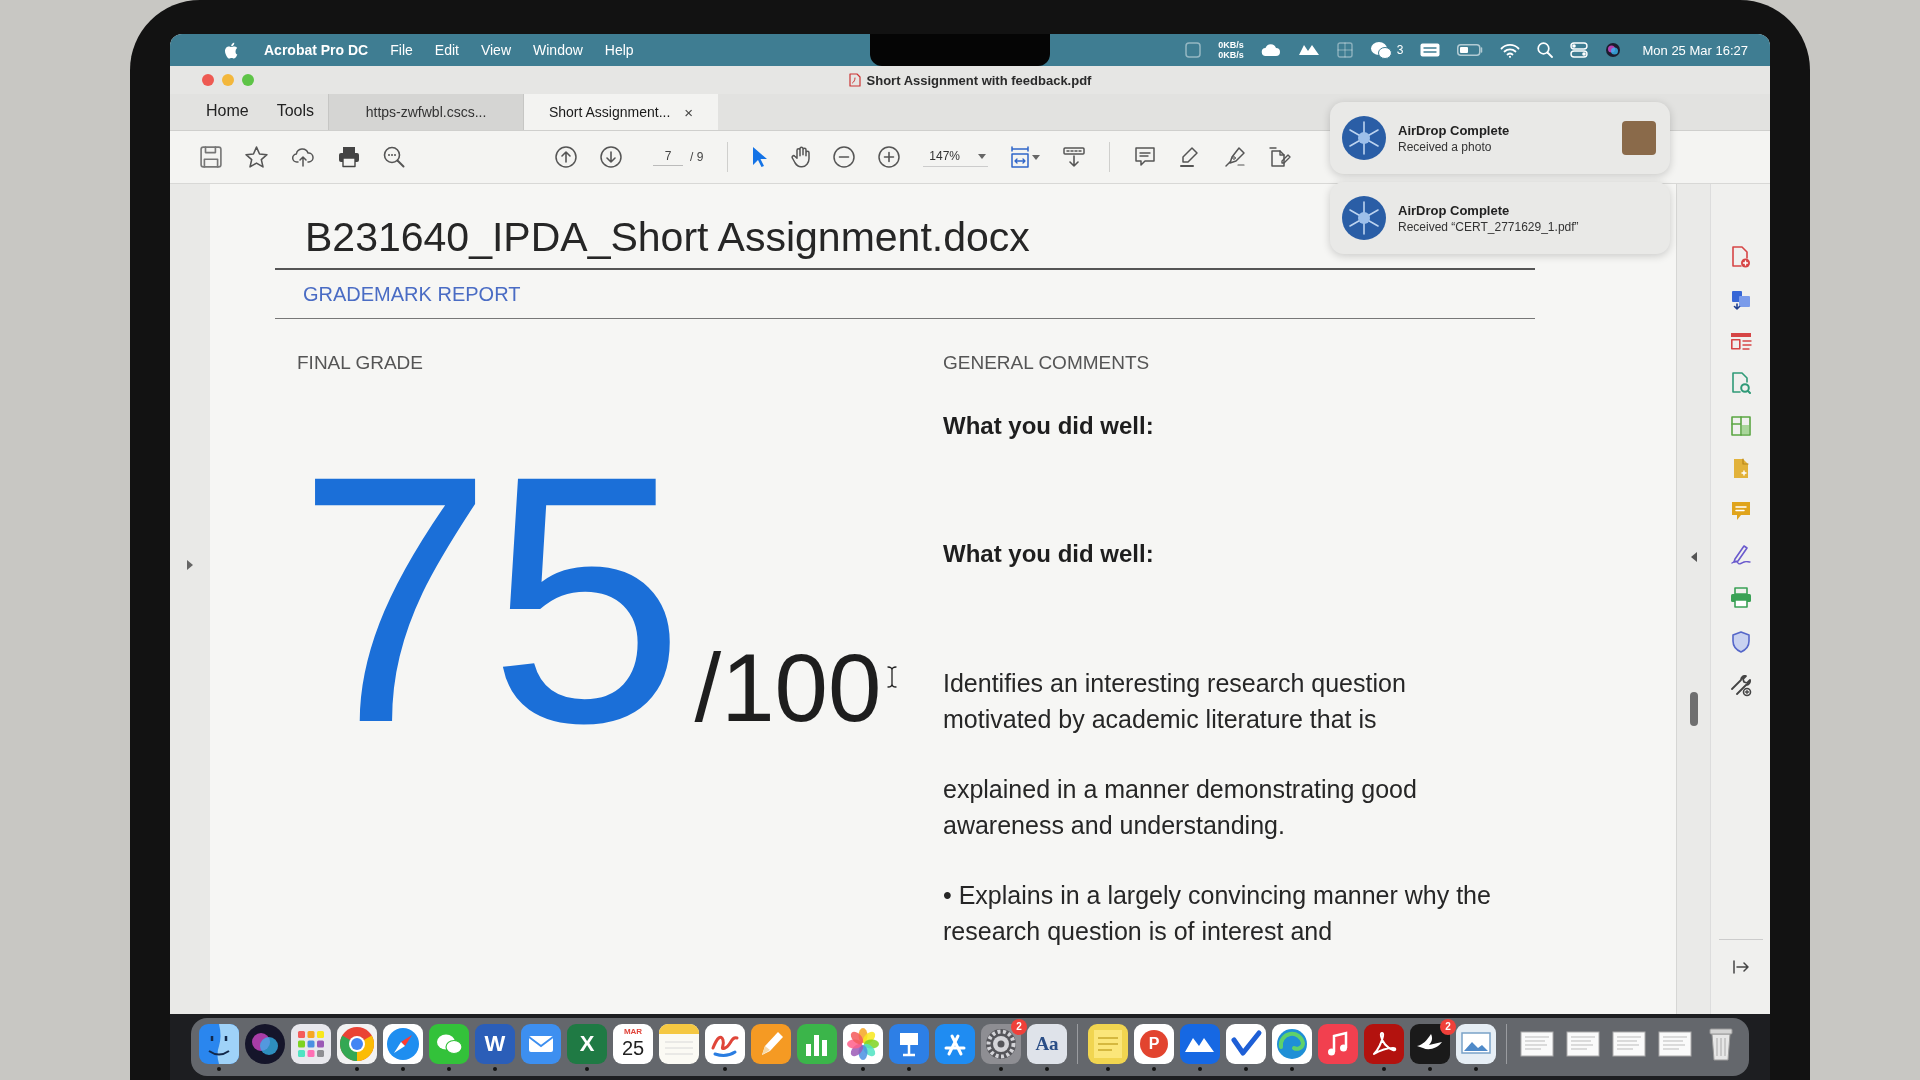 This screenshot has width=1920, height=1080. What do you see at coordinates (1430, 1044) in the screenshot?
I see `bird-icon` at bounding box center [1430, 1044].